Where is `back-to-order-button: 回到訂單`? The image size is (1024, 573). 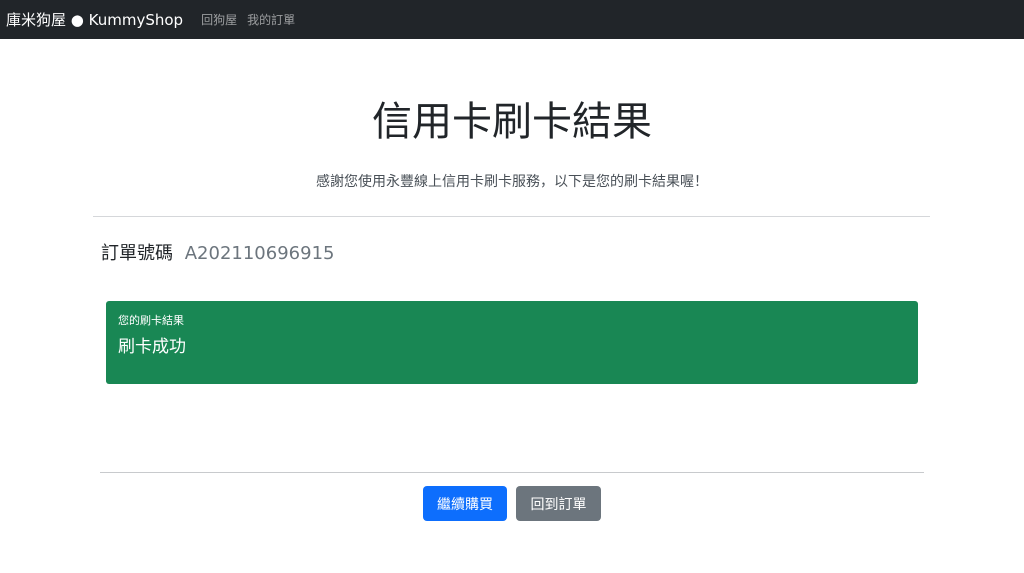
back-to-order-button: 回到訂單 is located at coordinates (558, 503).